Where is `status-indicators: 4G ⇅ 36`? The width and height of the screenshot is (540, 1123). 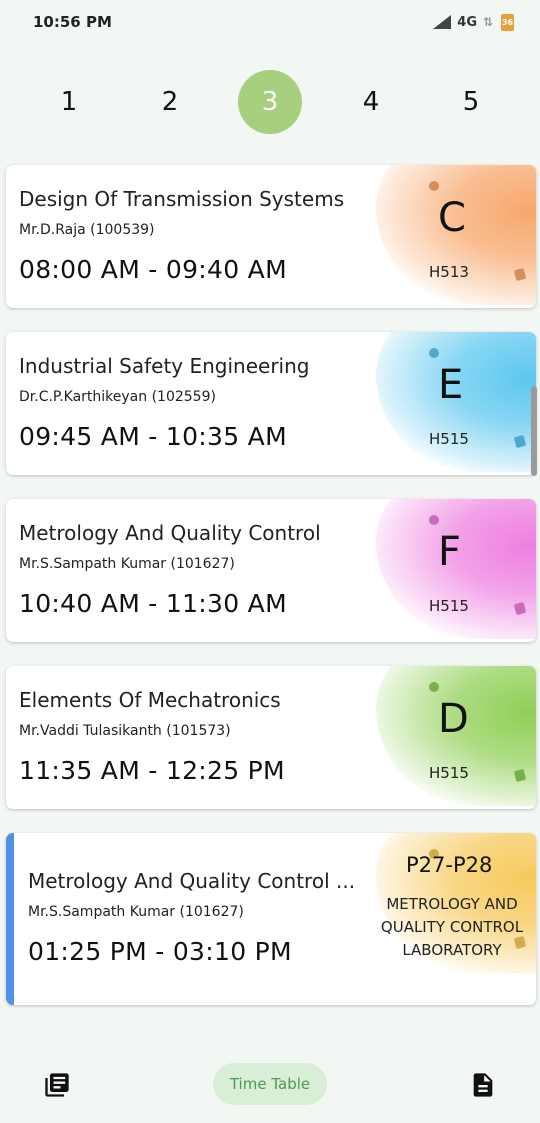 status-indicators: 4G ⇅ 36 is located at coordinates (473, 22).